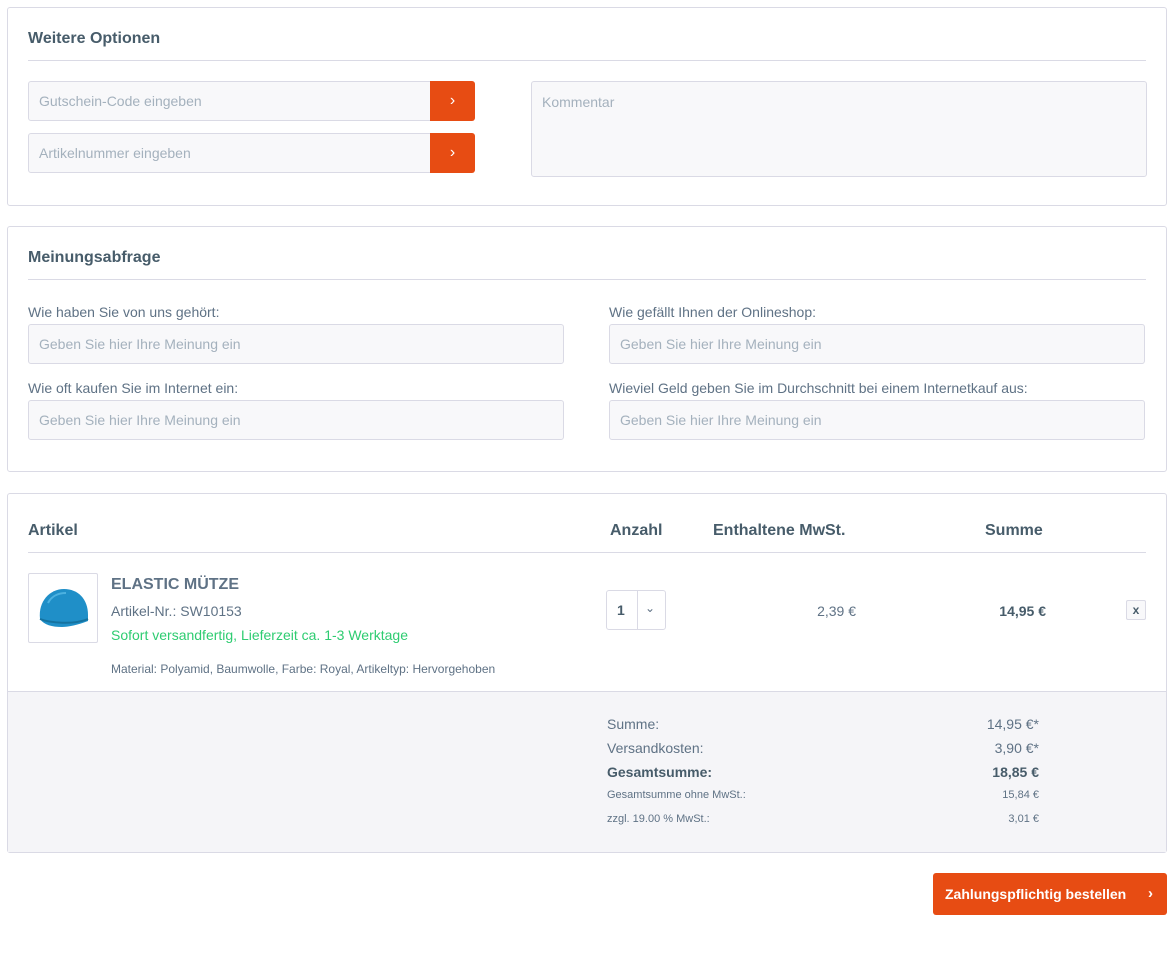  I want to click on voucher-submit-button: ›, so click(452, 101).